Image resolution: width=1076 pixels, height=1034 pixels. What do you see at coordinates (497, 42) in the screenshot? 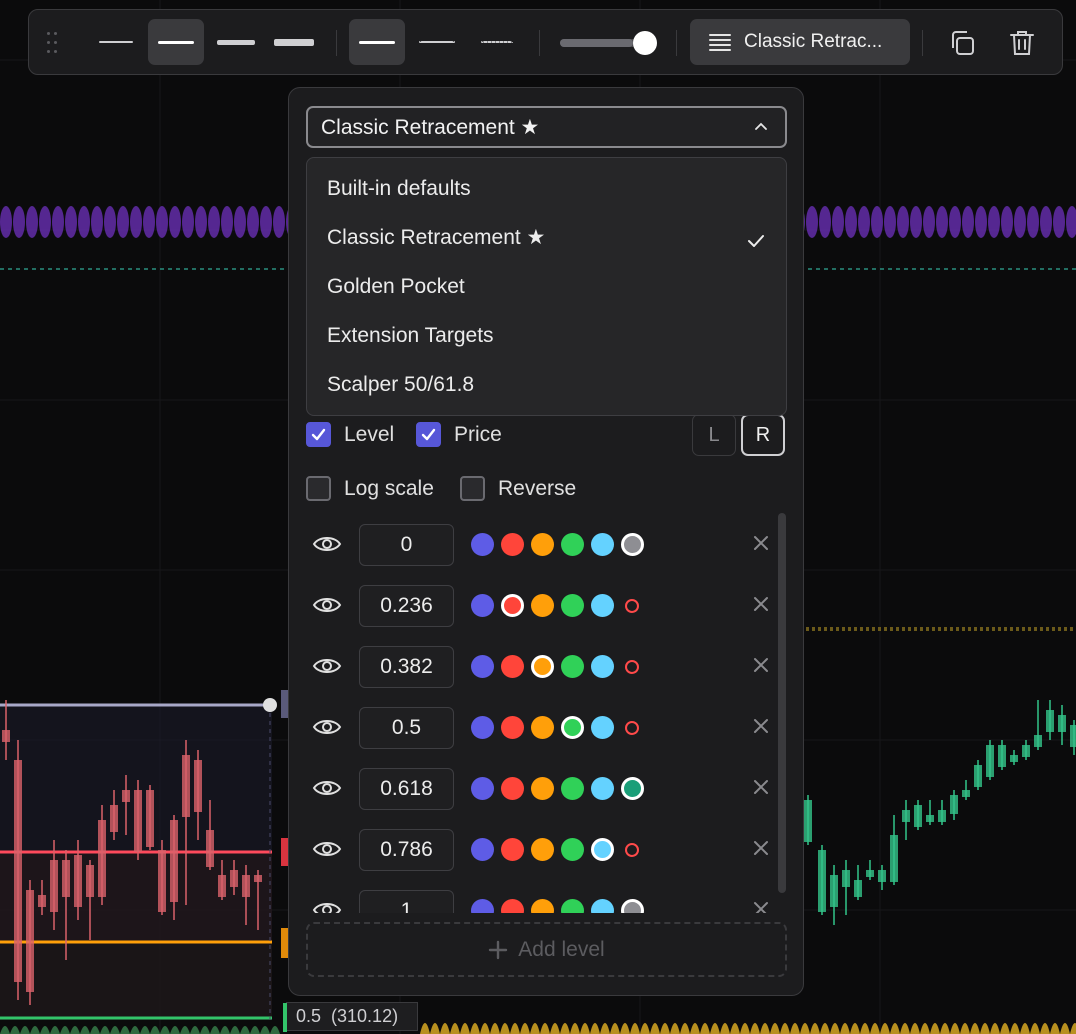
I see `line-style-dotted-button` at bounding box center [497, 42].